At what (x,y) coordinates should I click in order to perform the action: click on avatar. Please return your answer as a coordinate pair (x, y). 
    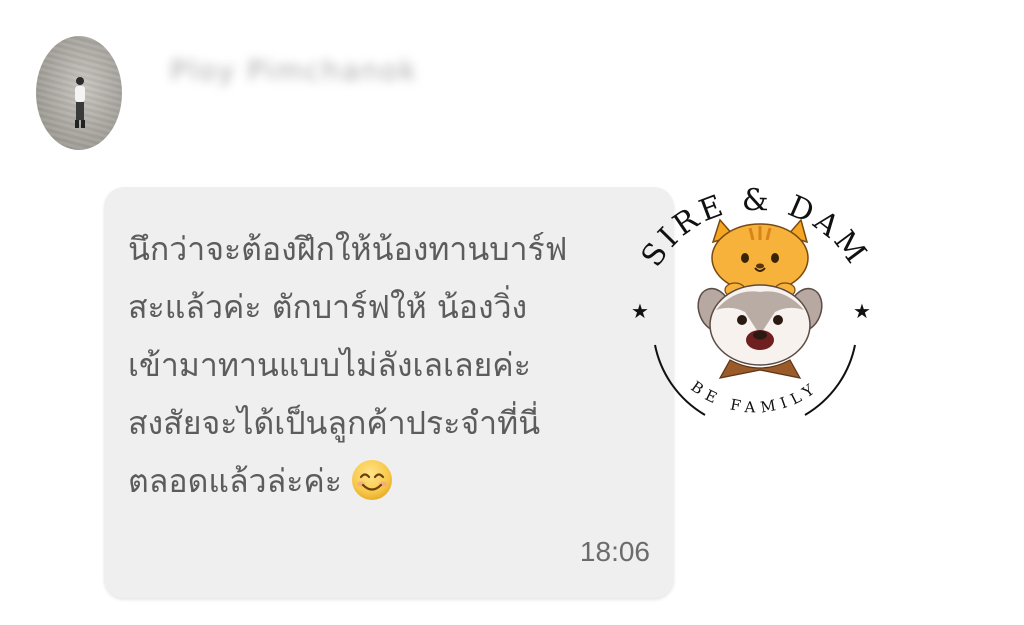
    Looking at the image, I should click on (79, 93).